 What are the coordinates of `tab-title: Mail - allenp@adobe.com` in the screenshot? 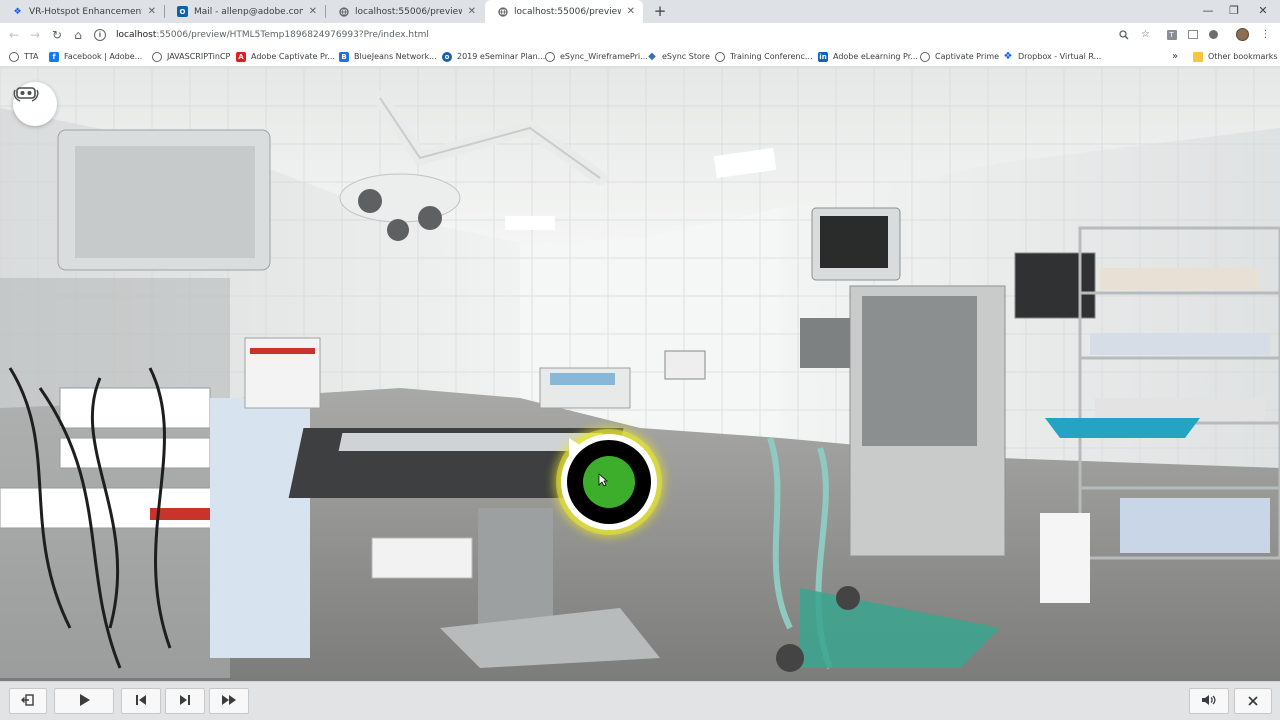 It's located at (248, 11).